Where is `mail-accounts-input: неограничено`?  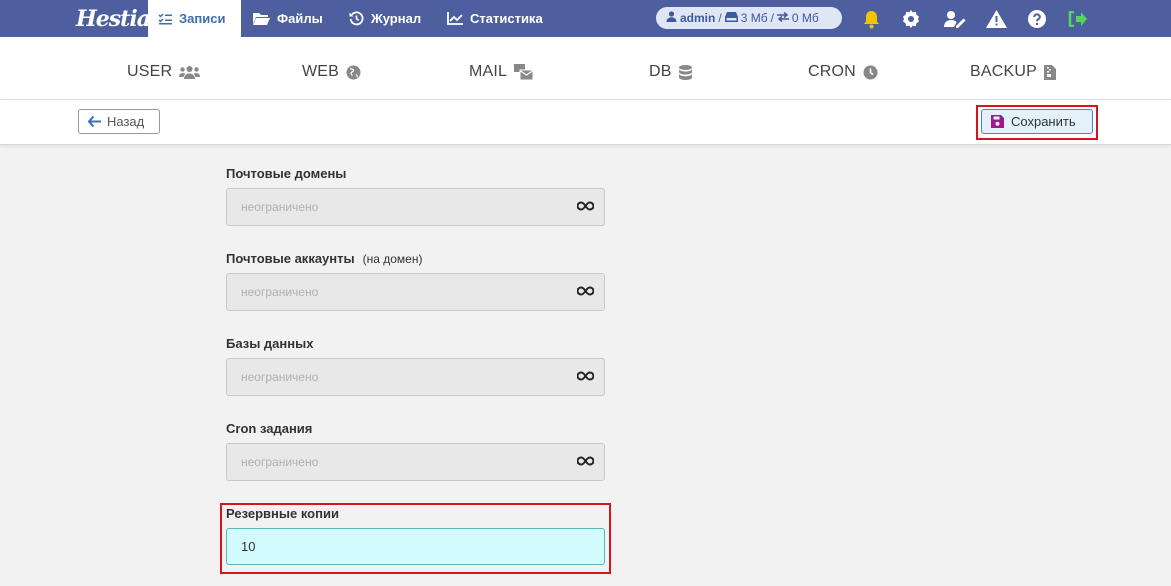 mail-accounts-input: неограничено is located at coordinates (415, 292).